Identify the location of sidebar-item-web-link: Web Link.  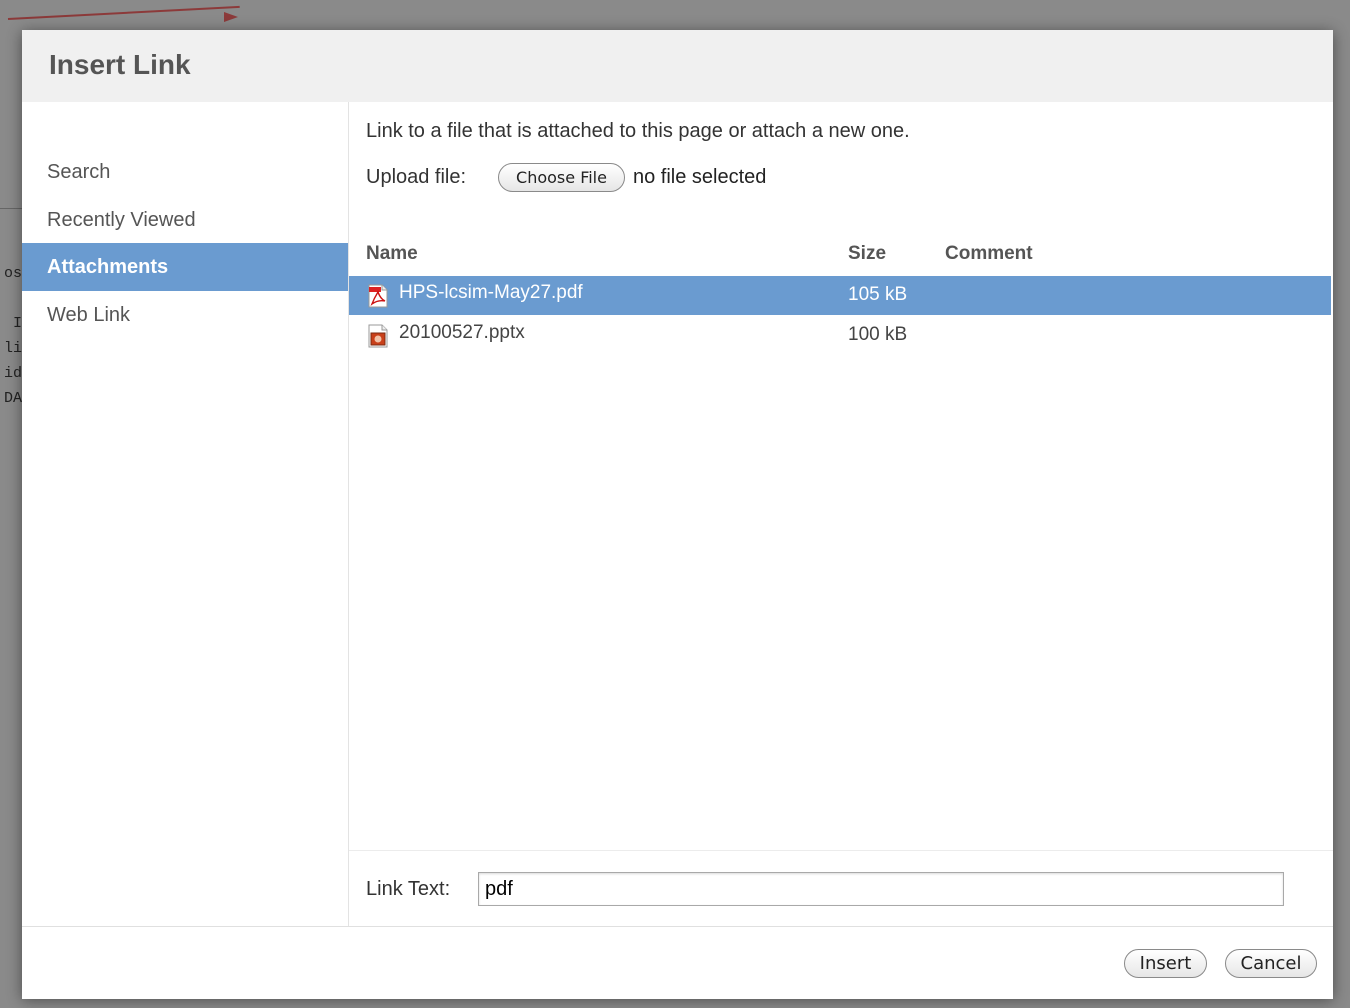
(185, 315).